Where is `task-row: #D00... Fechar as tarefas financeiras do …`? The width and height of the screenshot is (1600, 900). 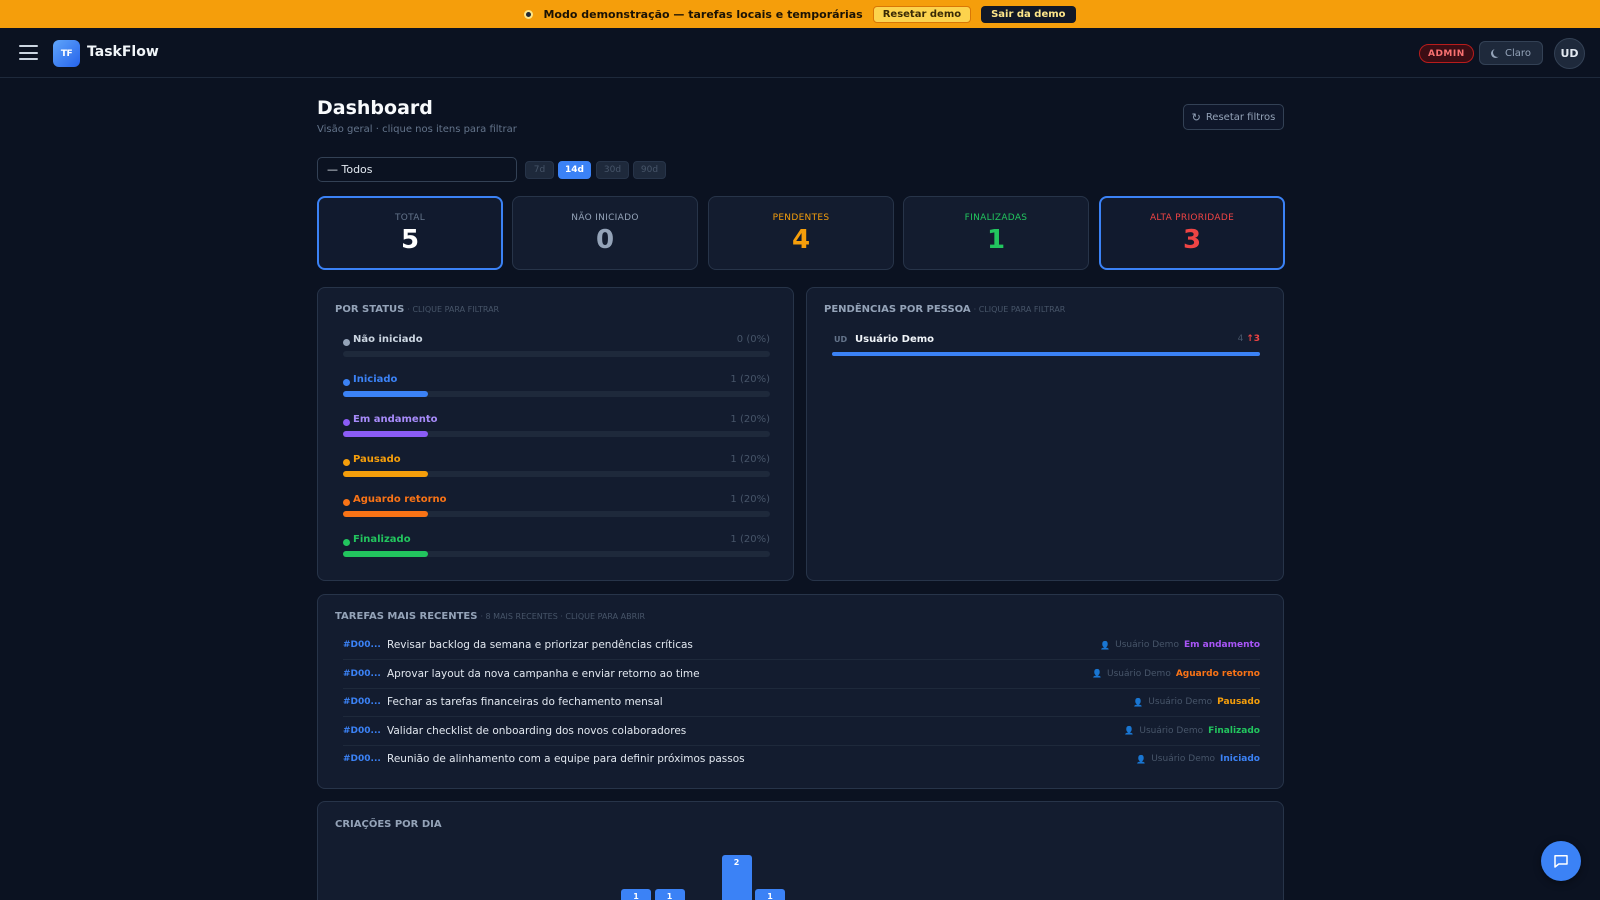
task-row: #D00... Fechar as tarefas financeiras do … is located at coordinates (801, 703).